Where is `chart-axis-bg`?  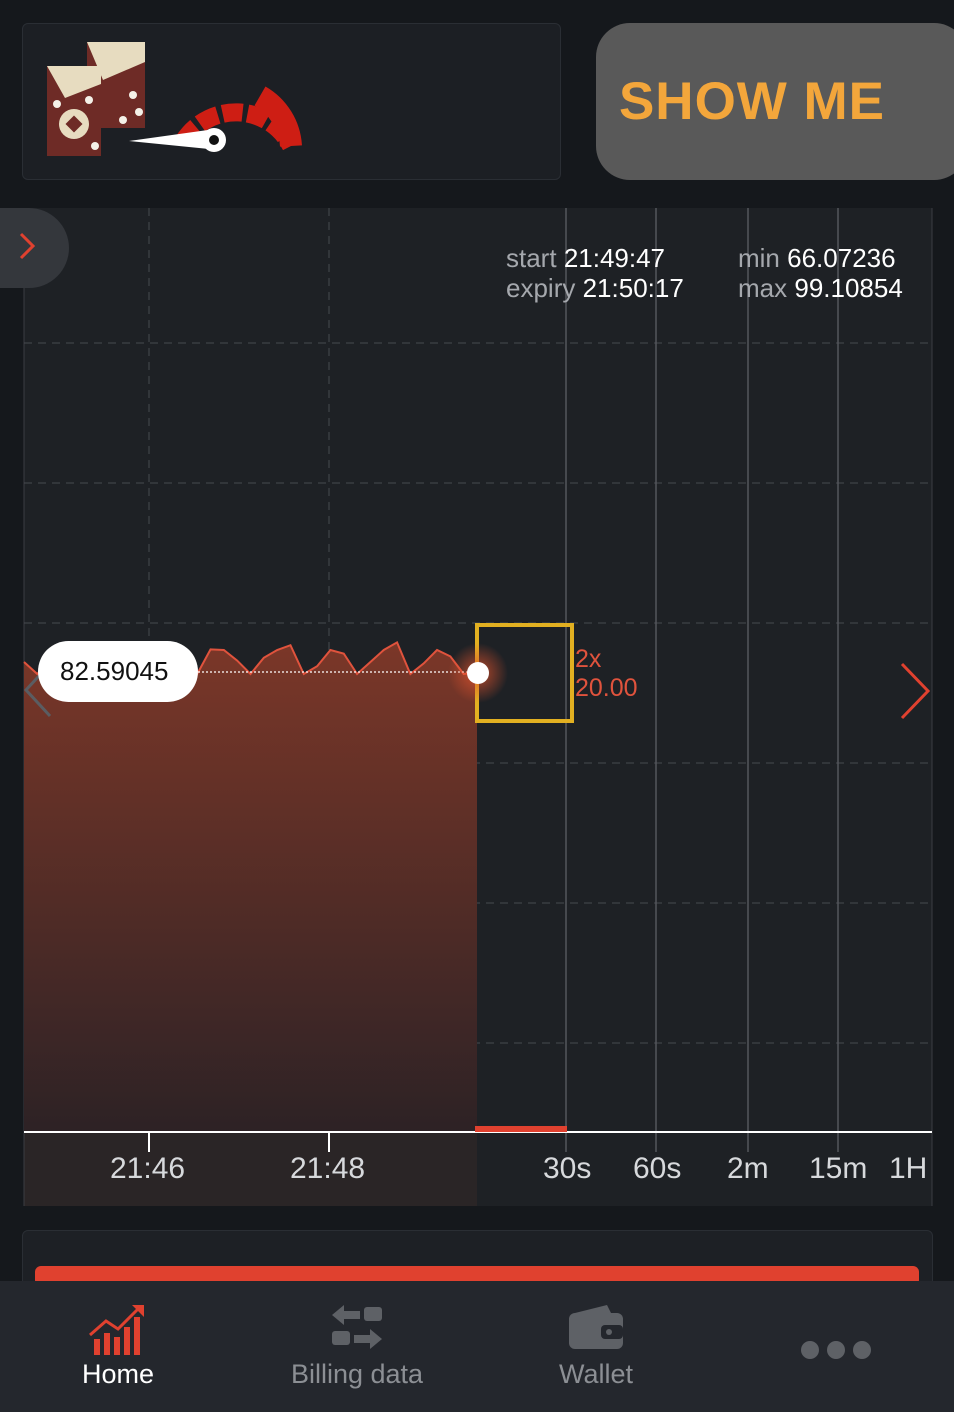 chart-axis-bg is located at coordinates (250, 1169).